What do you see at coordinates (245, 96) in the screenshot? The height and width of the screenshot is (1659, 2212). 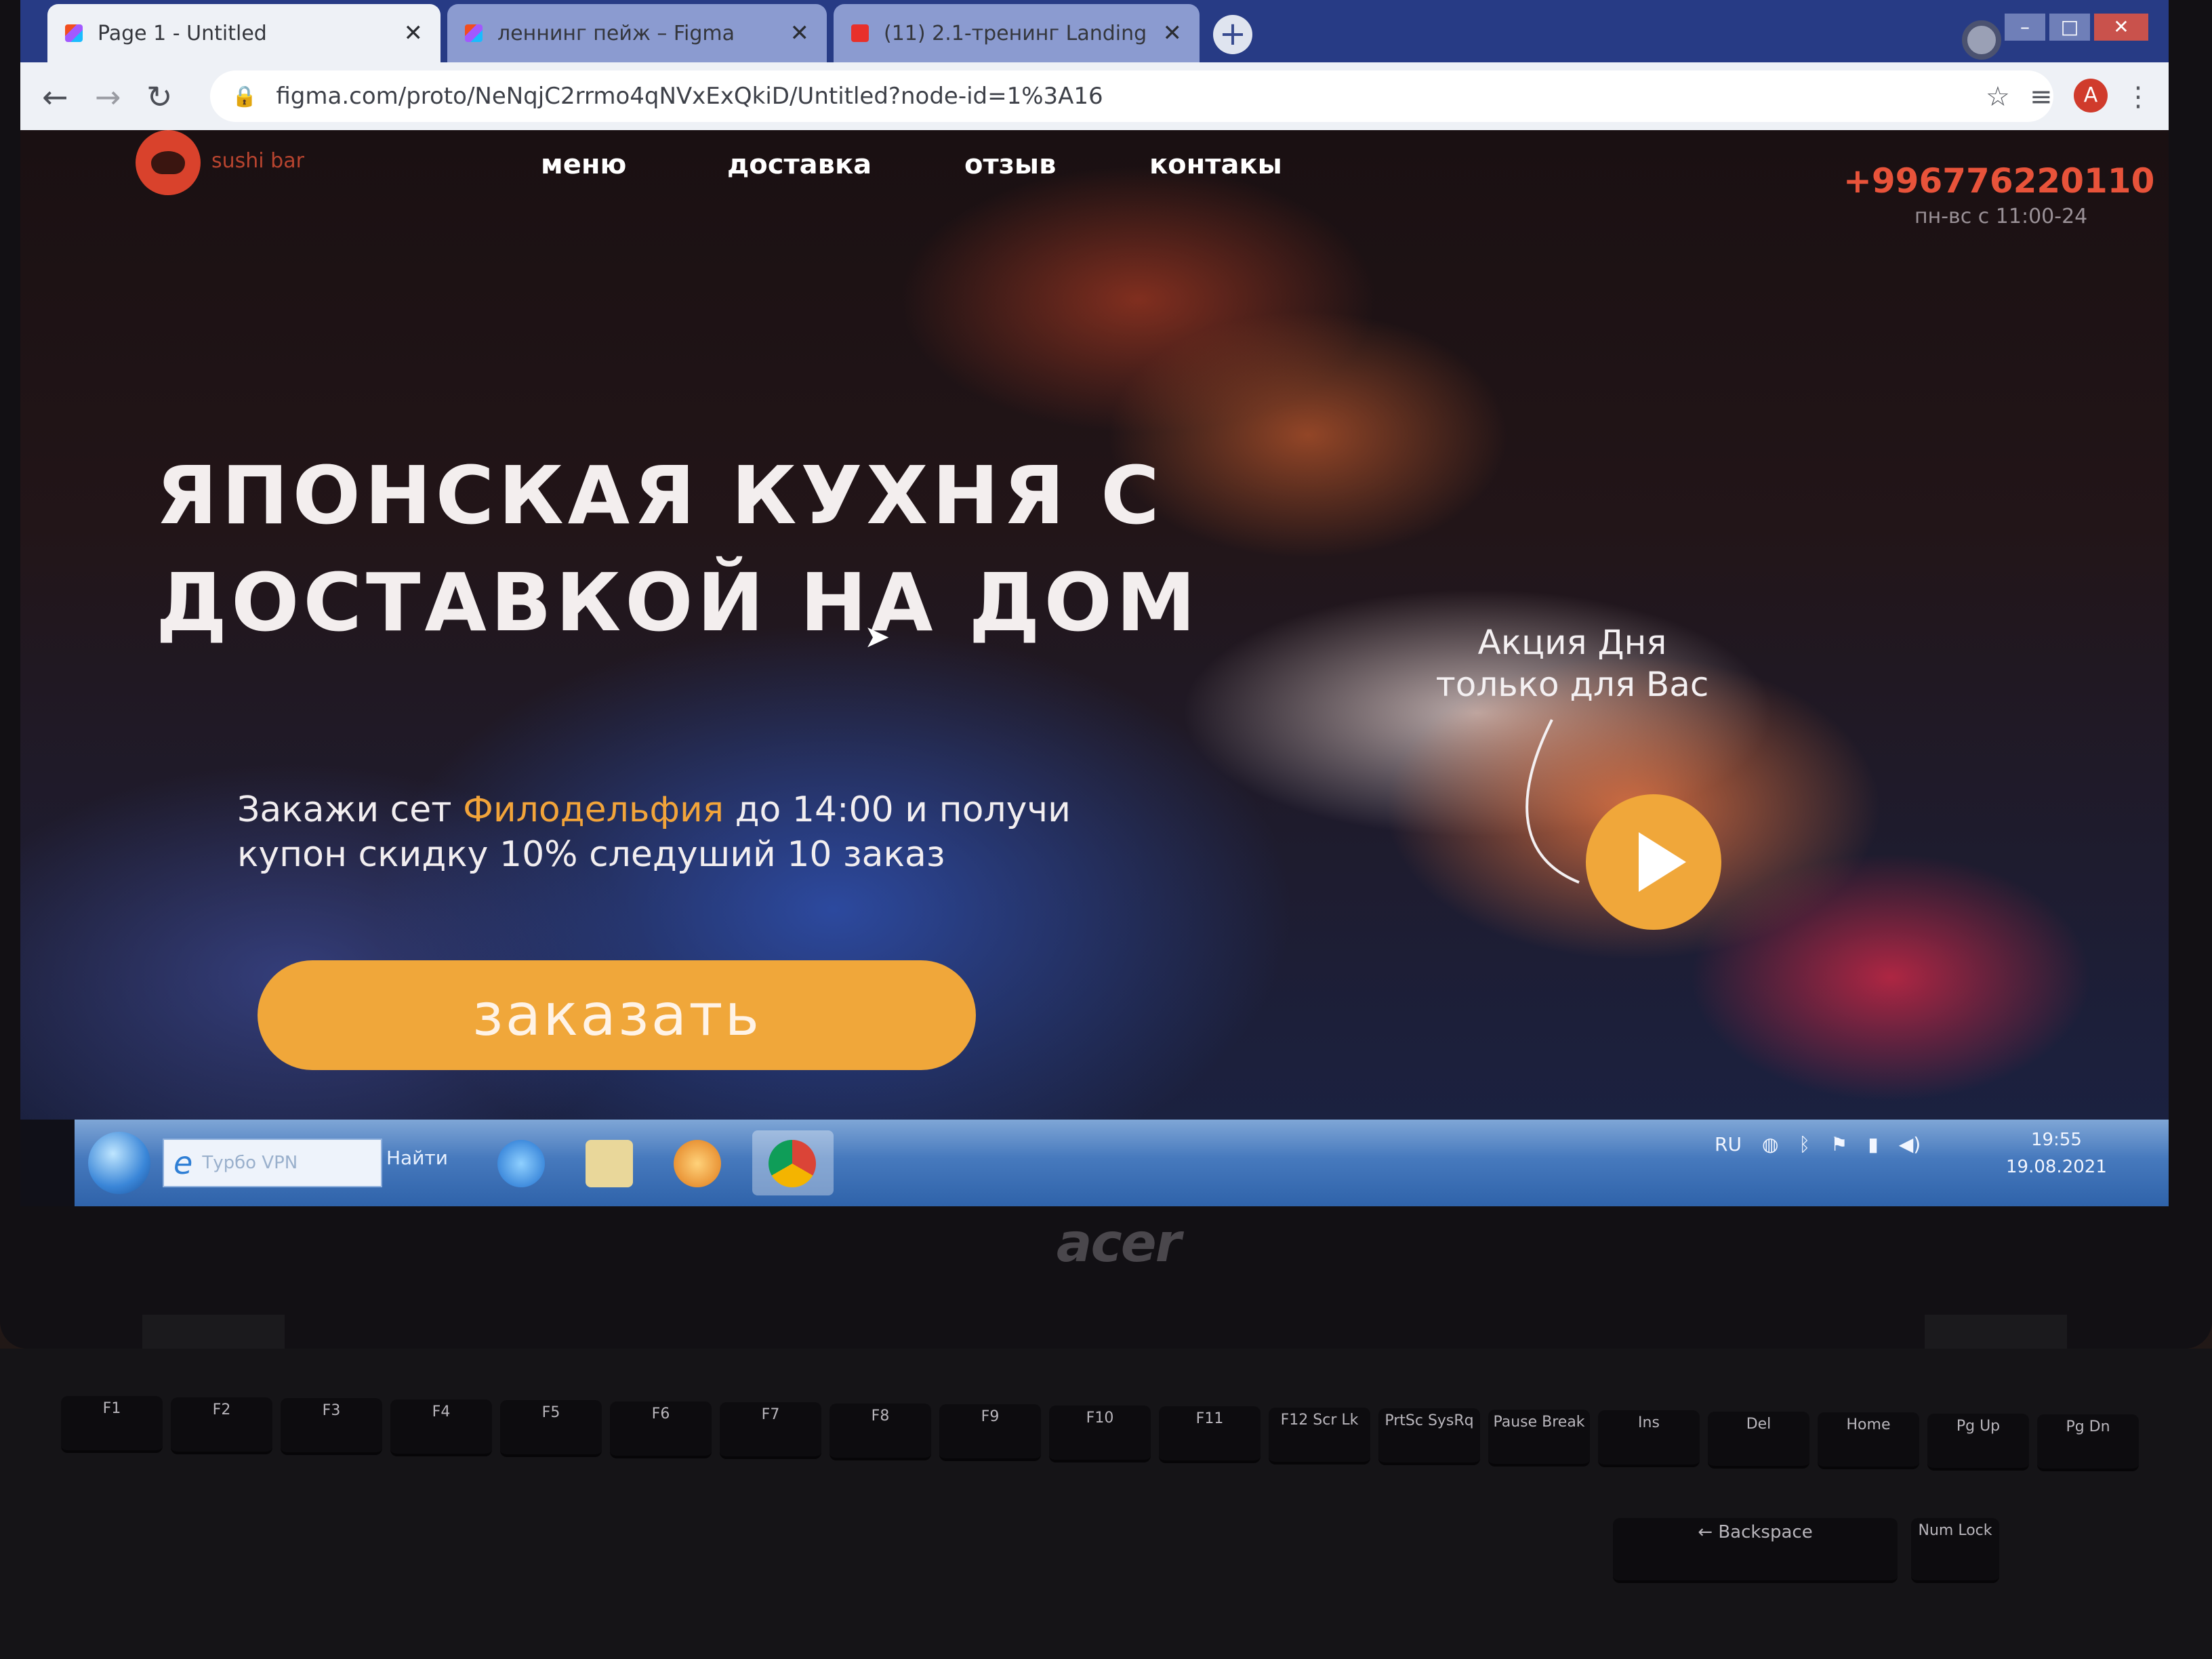 I see `lock-icon: 🔒` at bounding box center [245, 96].